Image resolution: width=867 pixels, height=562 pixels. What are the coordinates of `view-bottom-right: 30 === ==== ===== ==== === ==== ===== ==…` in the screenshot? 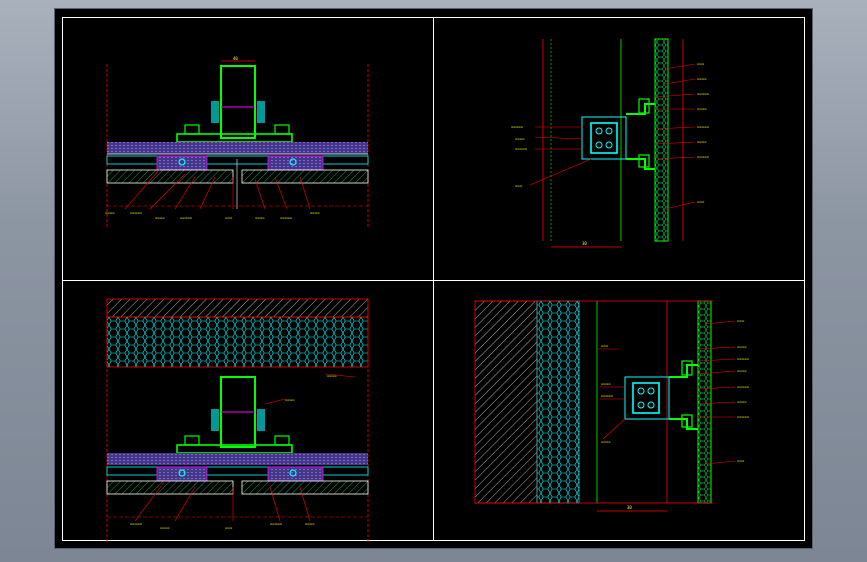 It's located at (612, 406).